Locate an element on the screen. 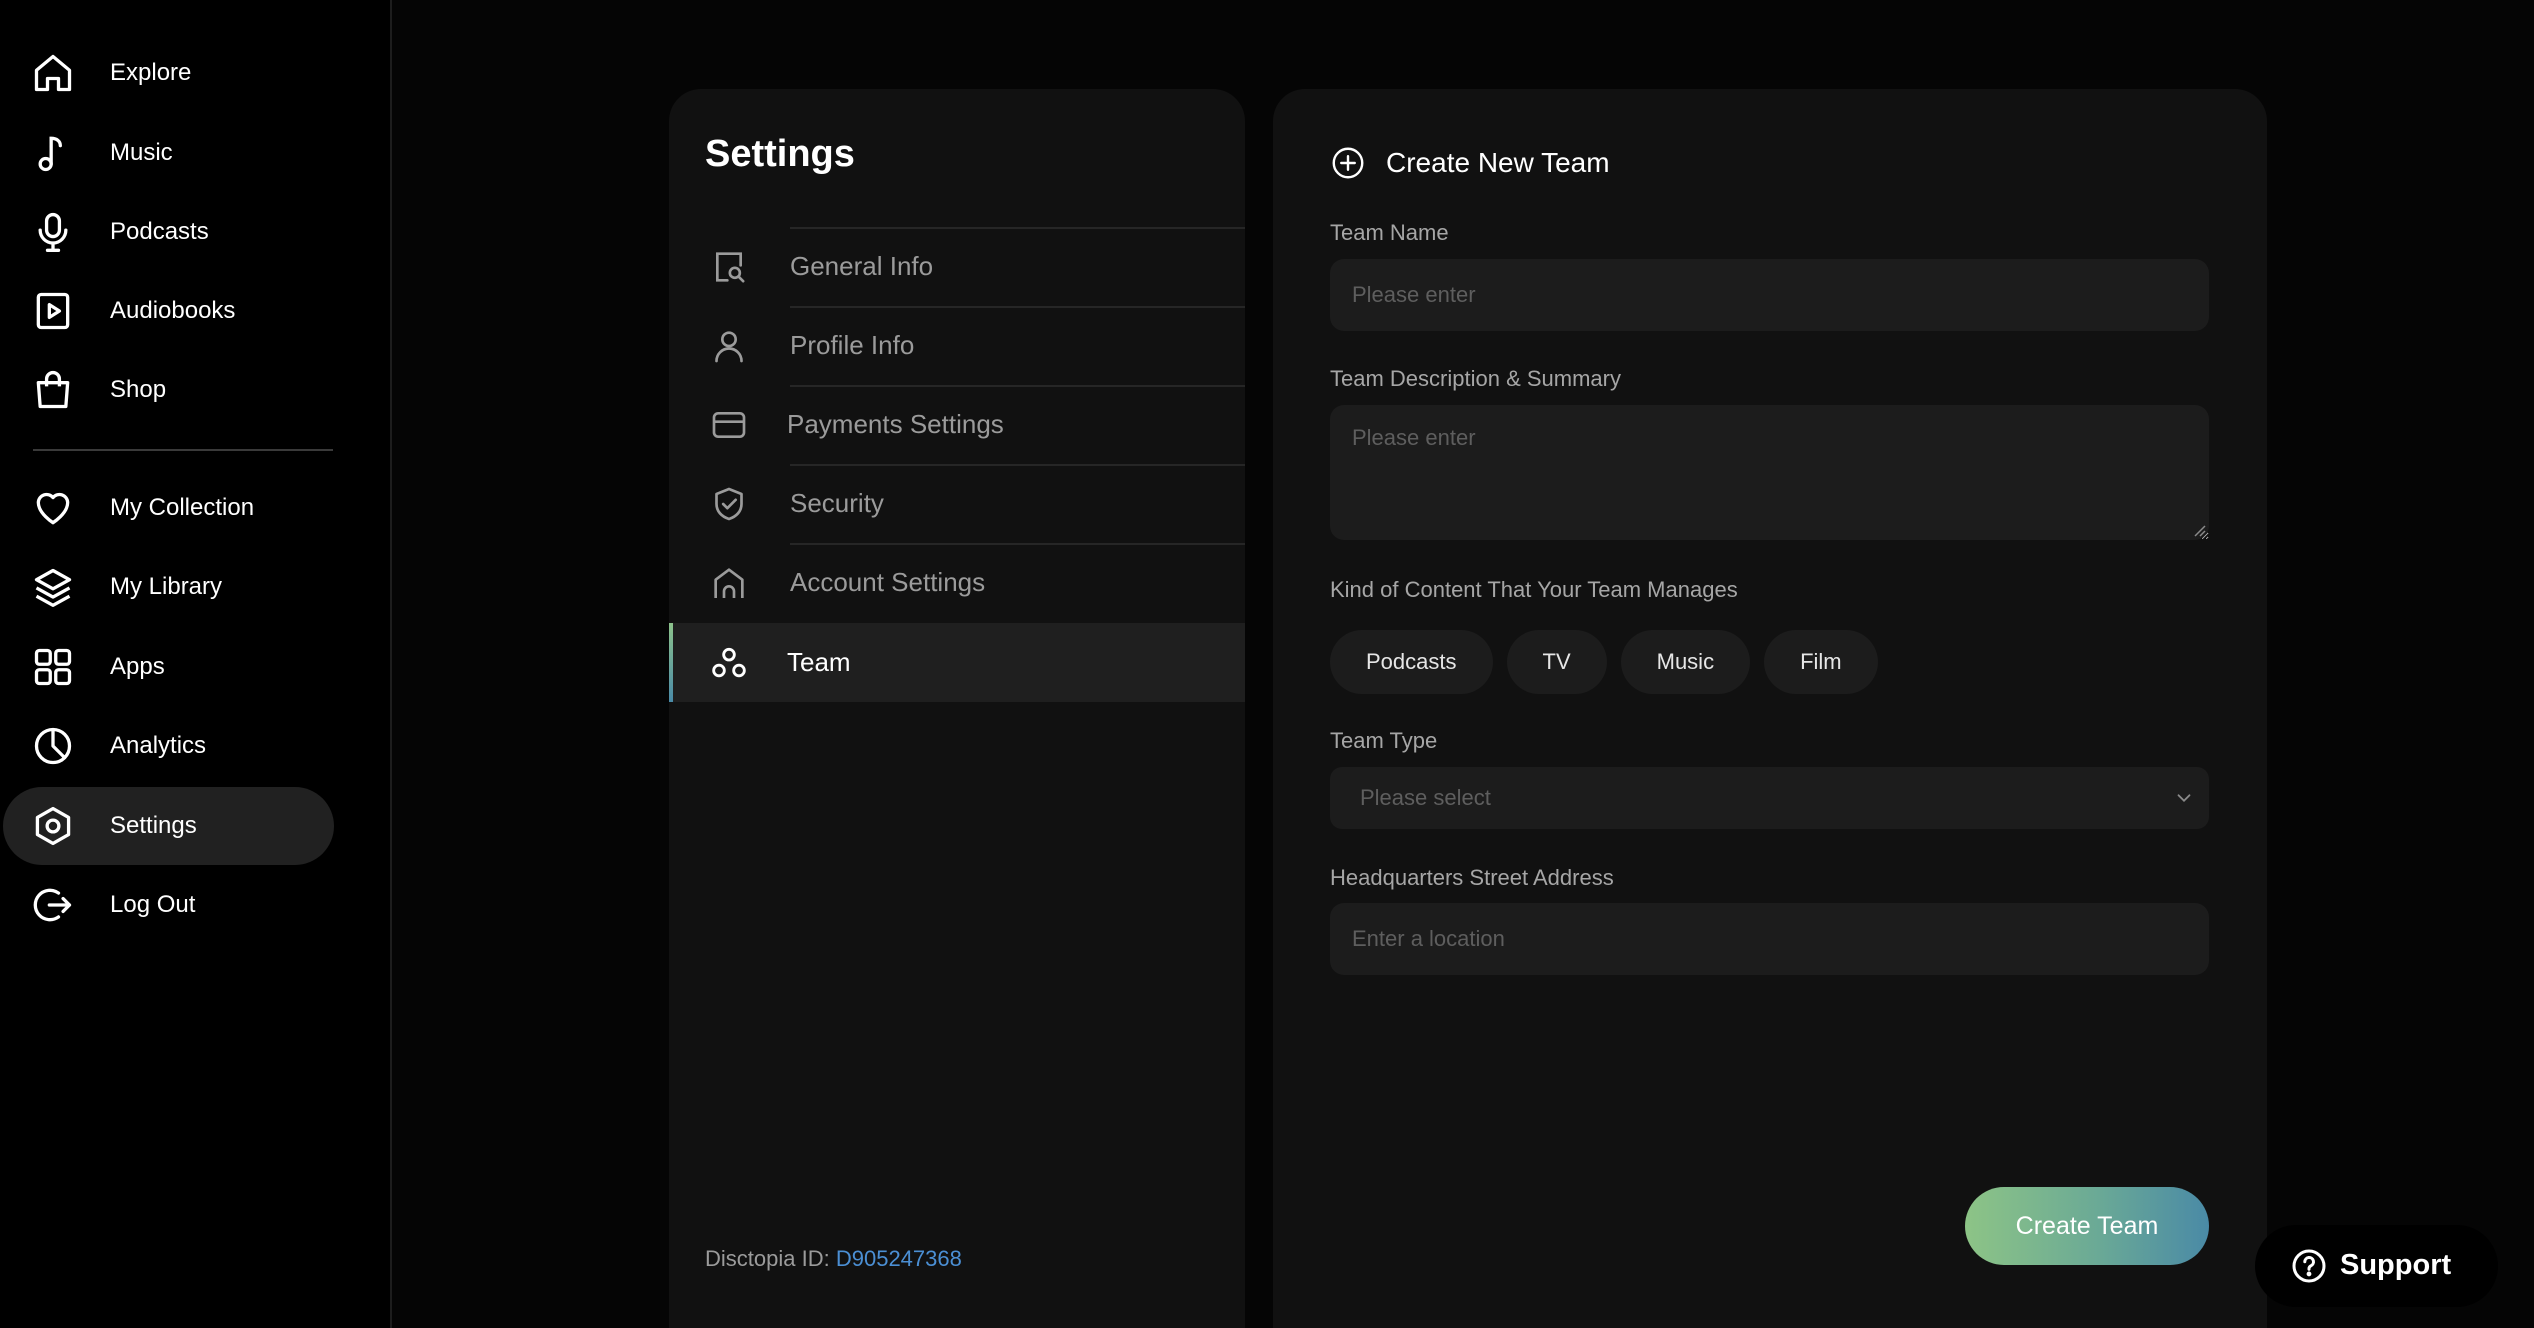  disctopia-id: Disctopia ID: D905247368 is located at coordinates (833, 1259).